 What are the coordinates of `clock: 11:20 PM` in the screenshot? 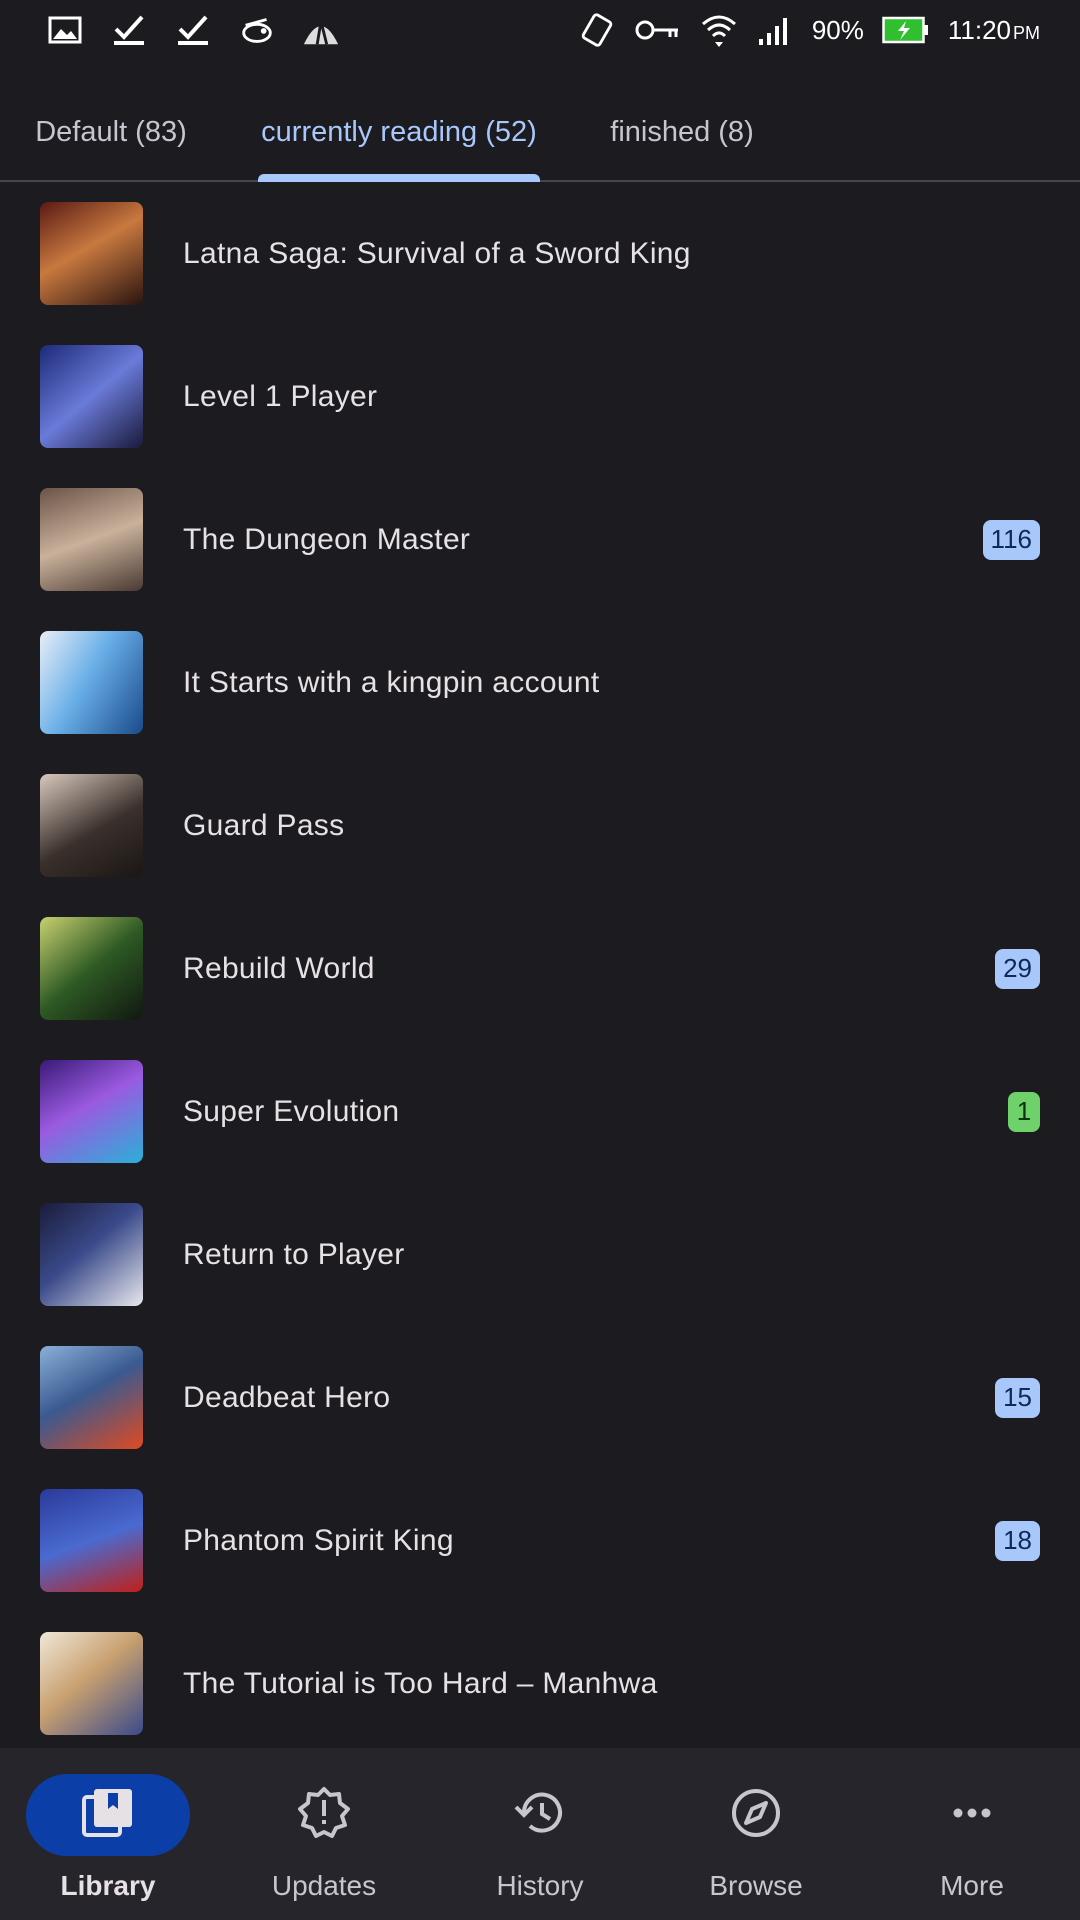 It's located at (994, 30).